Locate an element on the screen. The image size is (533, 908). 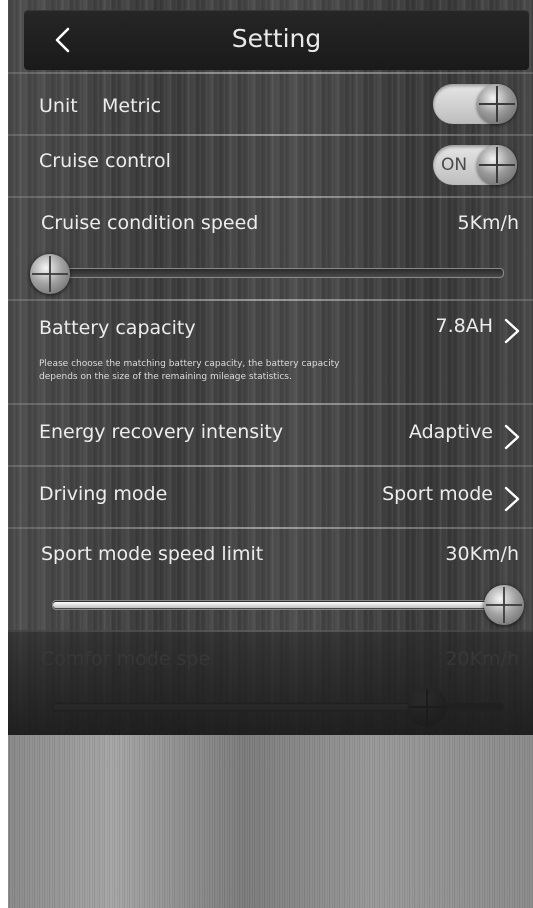
comfort-speed-value: 20Km/h is located at coordinates (482, 659).